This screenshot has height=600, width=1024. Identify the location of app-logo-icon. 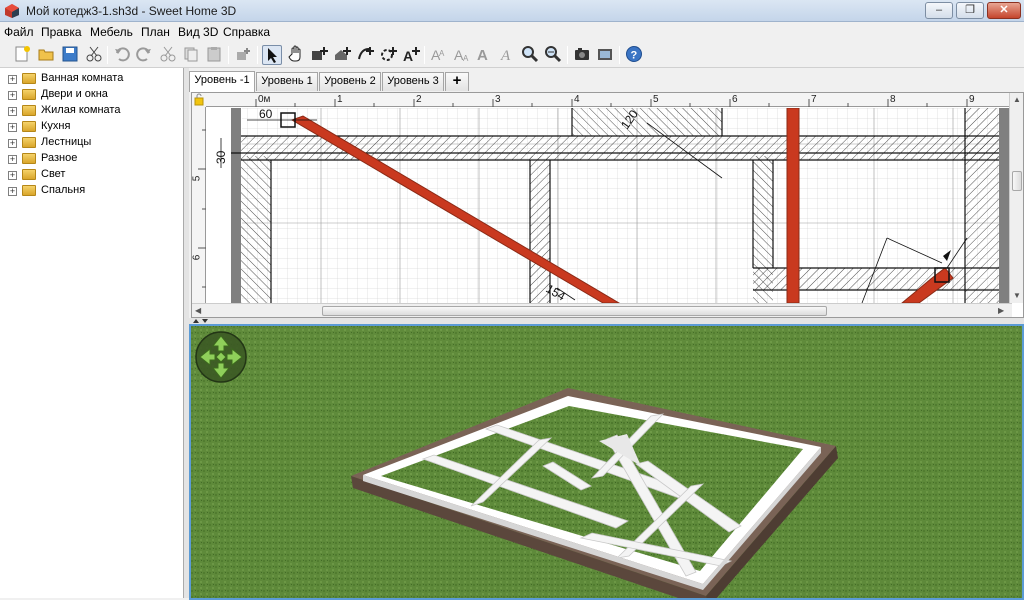
(12, 11).